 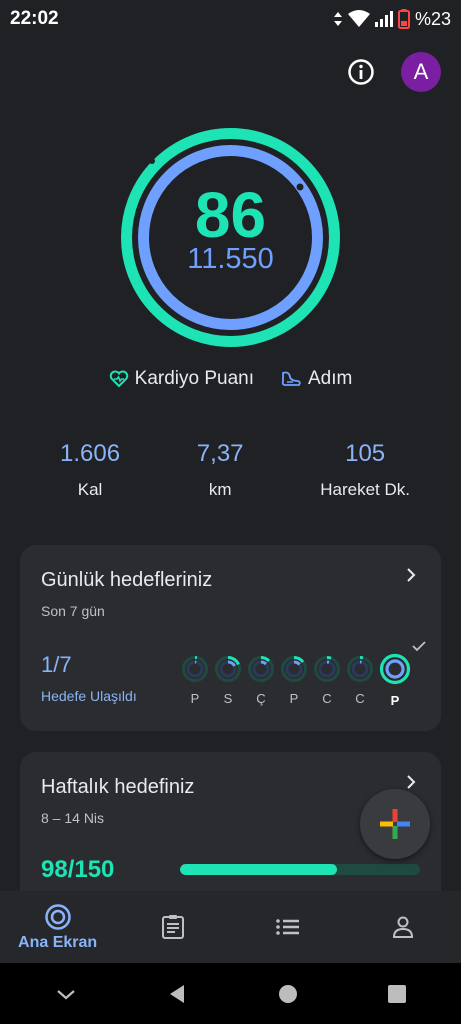 I want to click on profile-icon, so click(x=403, y=927).